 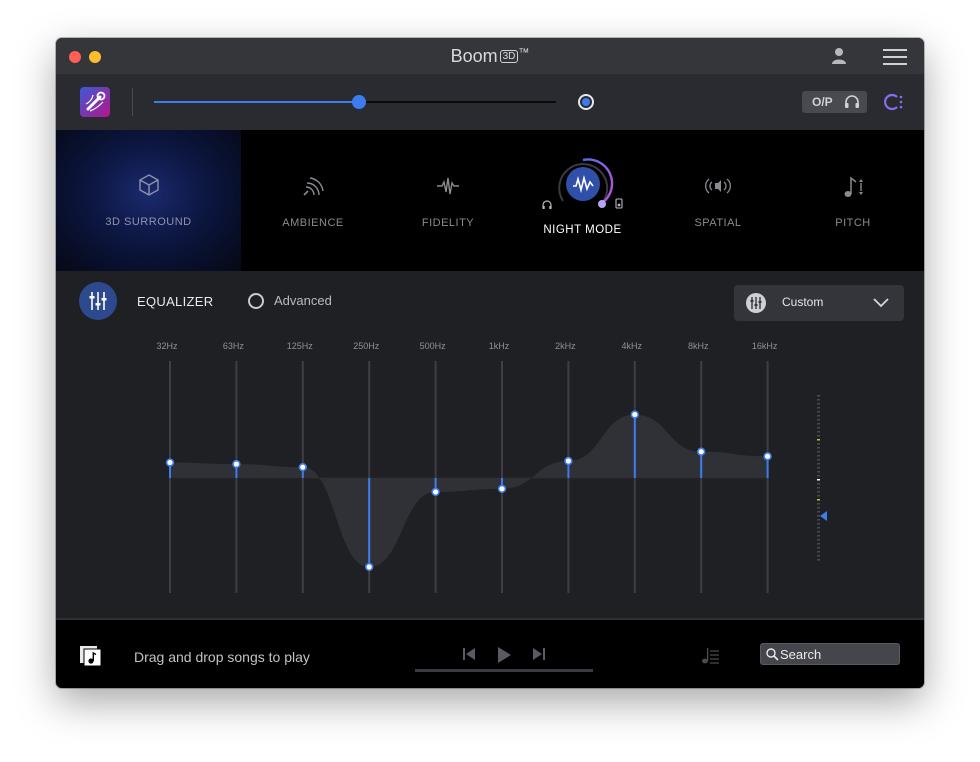 What do you see at coordinates (765, 346) in the screenshot?
I see `band-frequency-label: 16kHz` at bounding box center [765, 346].